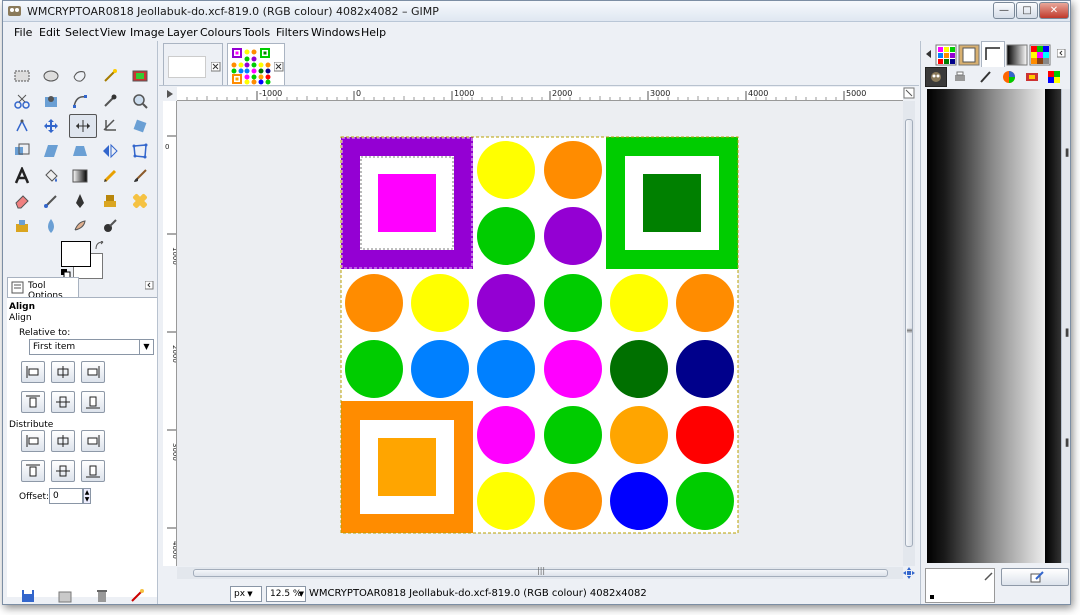 This screenshot has width=1080, height=615. I want to click on minimize-button: —, so click(1004, 10).